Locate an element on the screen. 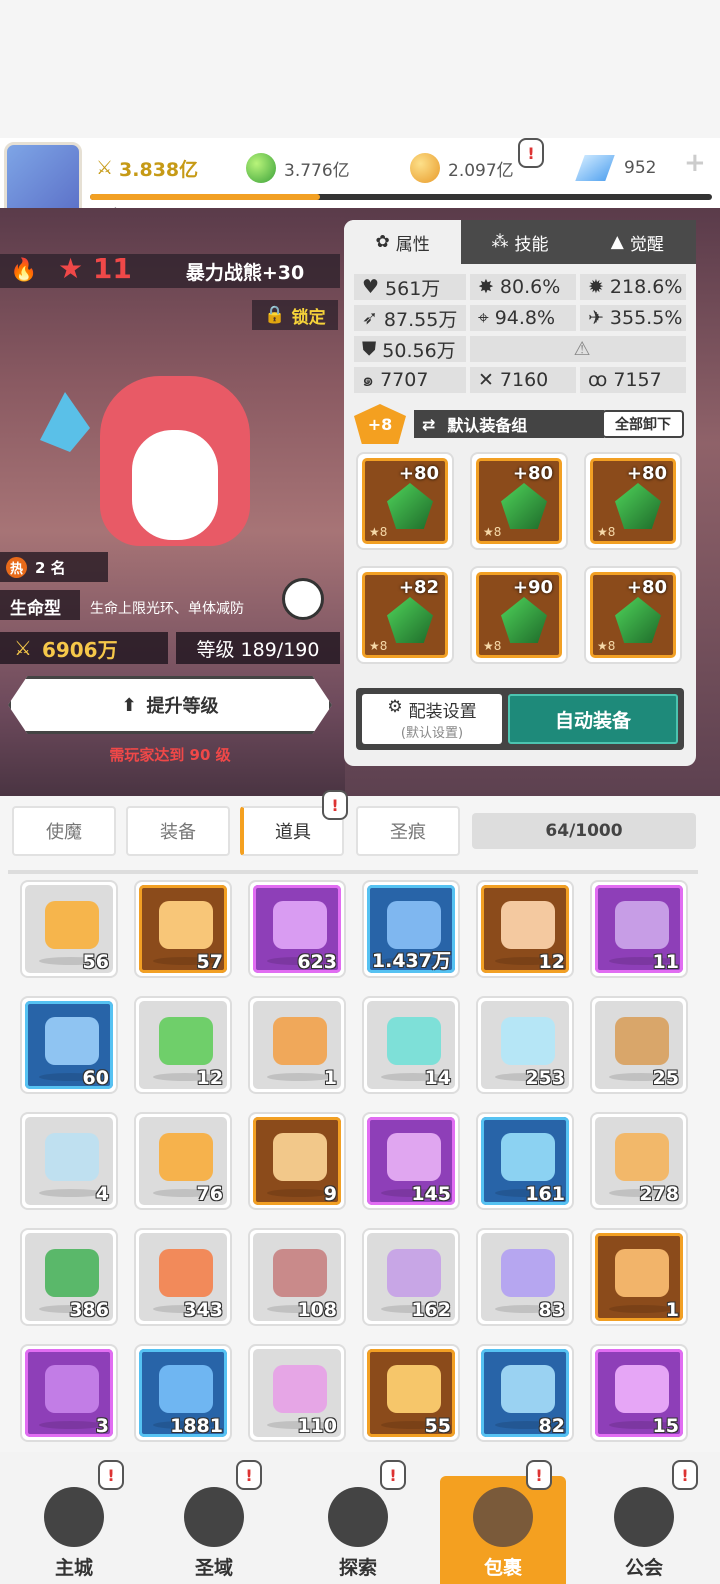 This screenshot has width=720, height=1584. bag-item: 14 is located at coordinates (411, 1045).